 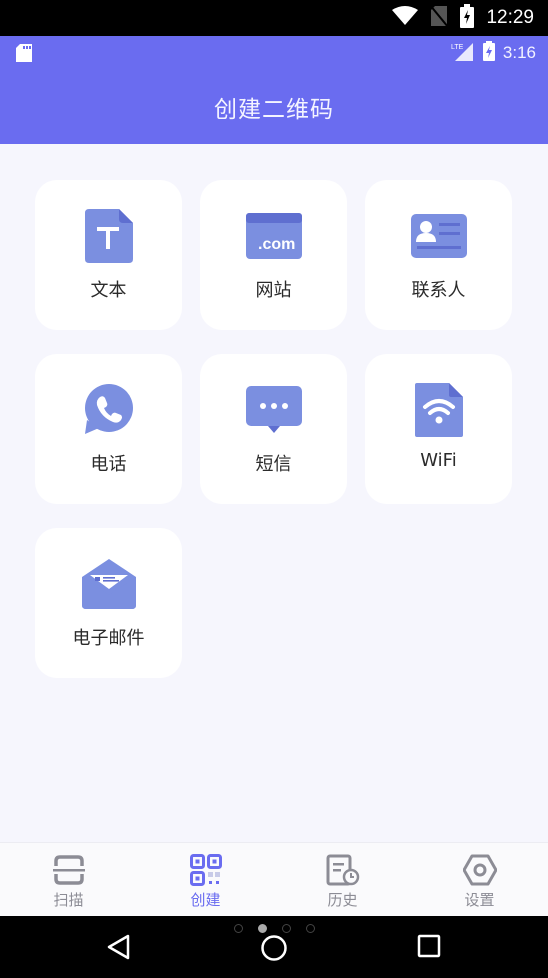 What do you see at coordinates (274, 928) in the screenshot?
I see `page-indicator` at bounding box center [274, 928].